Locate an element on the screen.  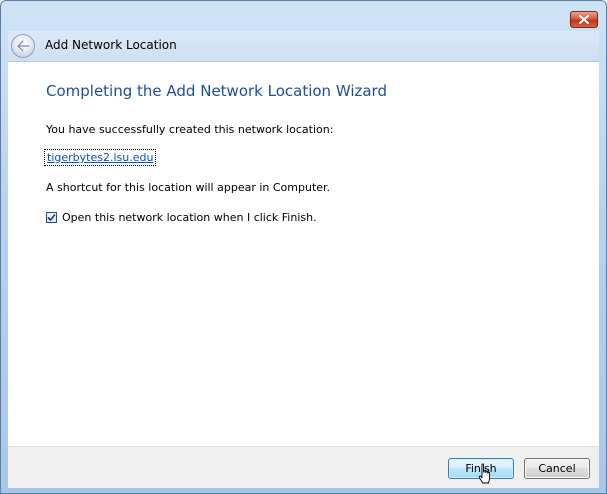
checkmark-icon is located at coordinates (51, 217).